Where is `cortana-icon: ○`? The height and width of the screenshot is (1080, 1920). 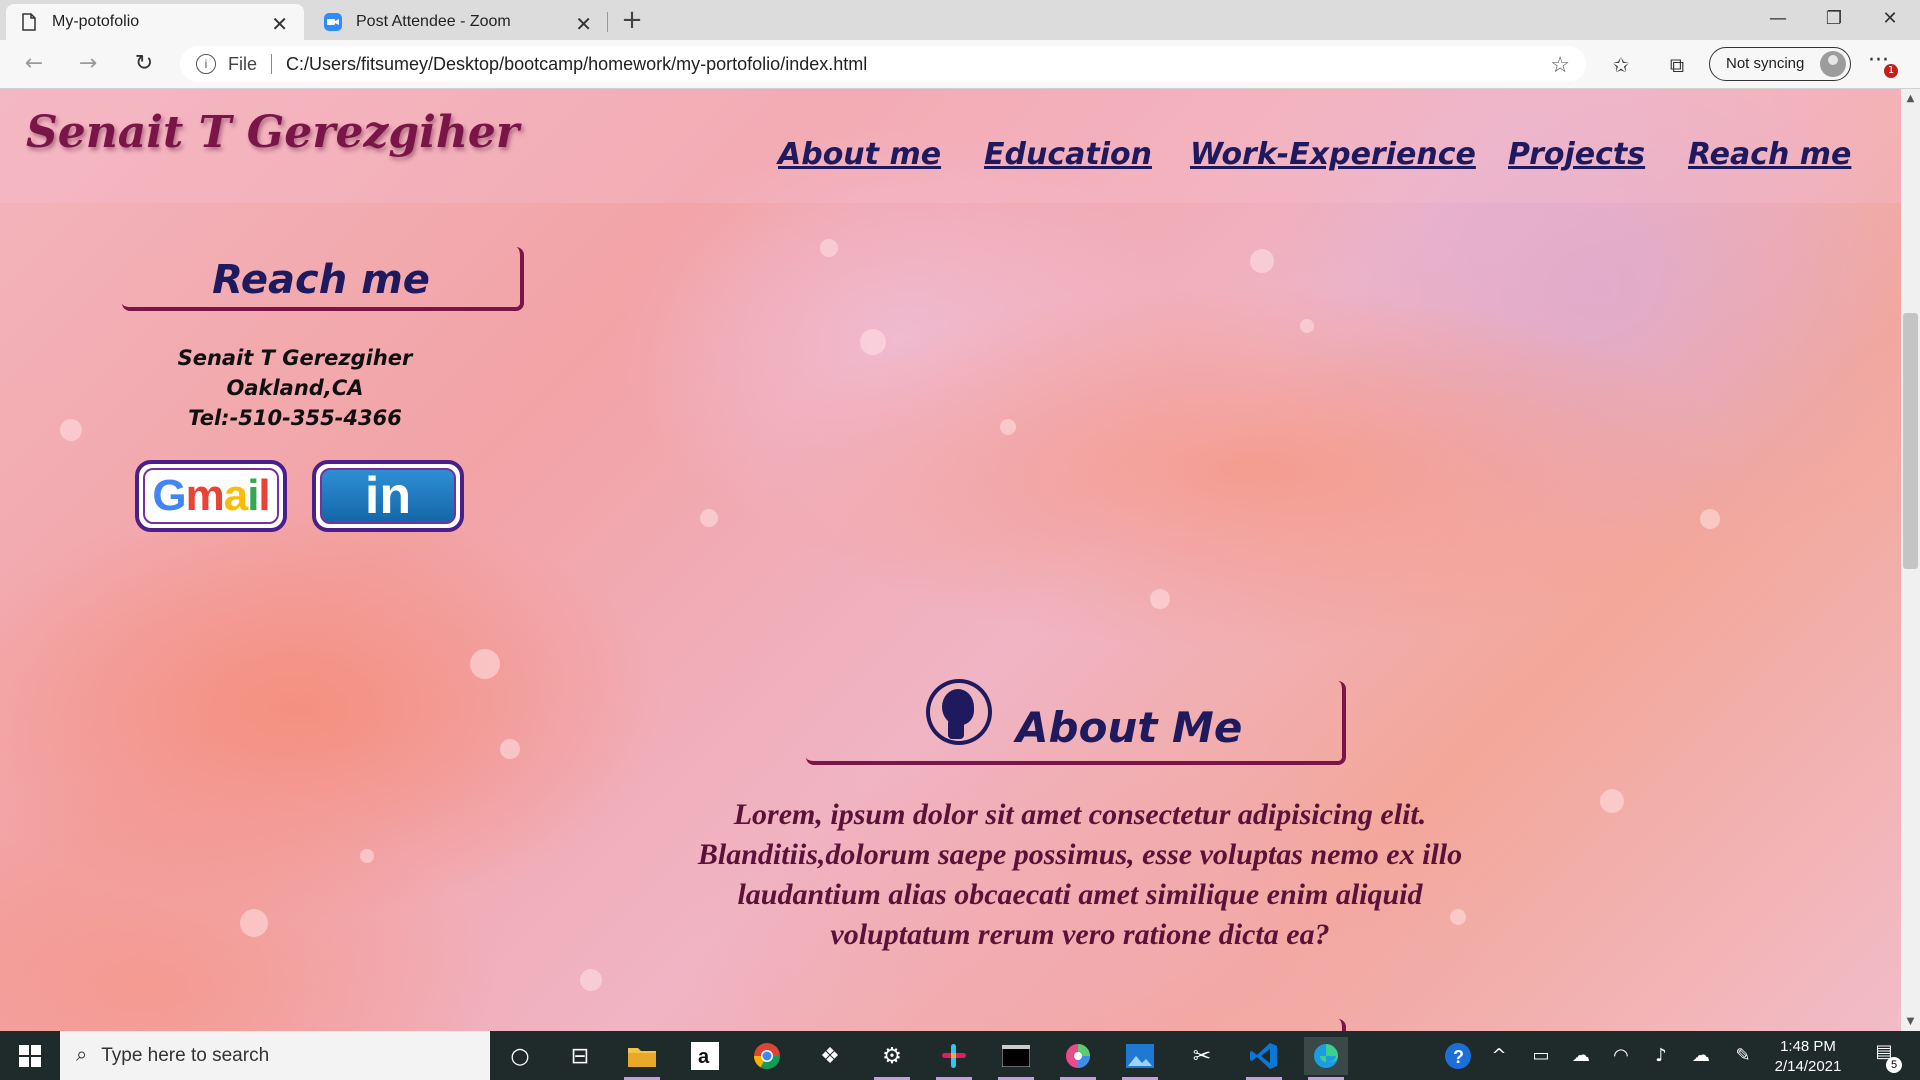
cortana-icon: ○ is located at coordinates (520, 1056).